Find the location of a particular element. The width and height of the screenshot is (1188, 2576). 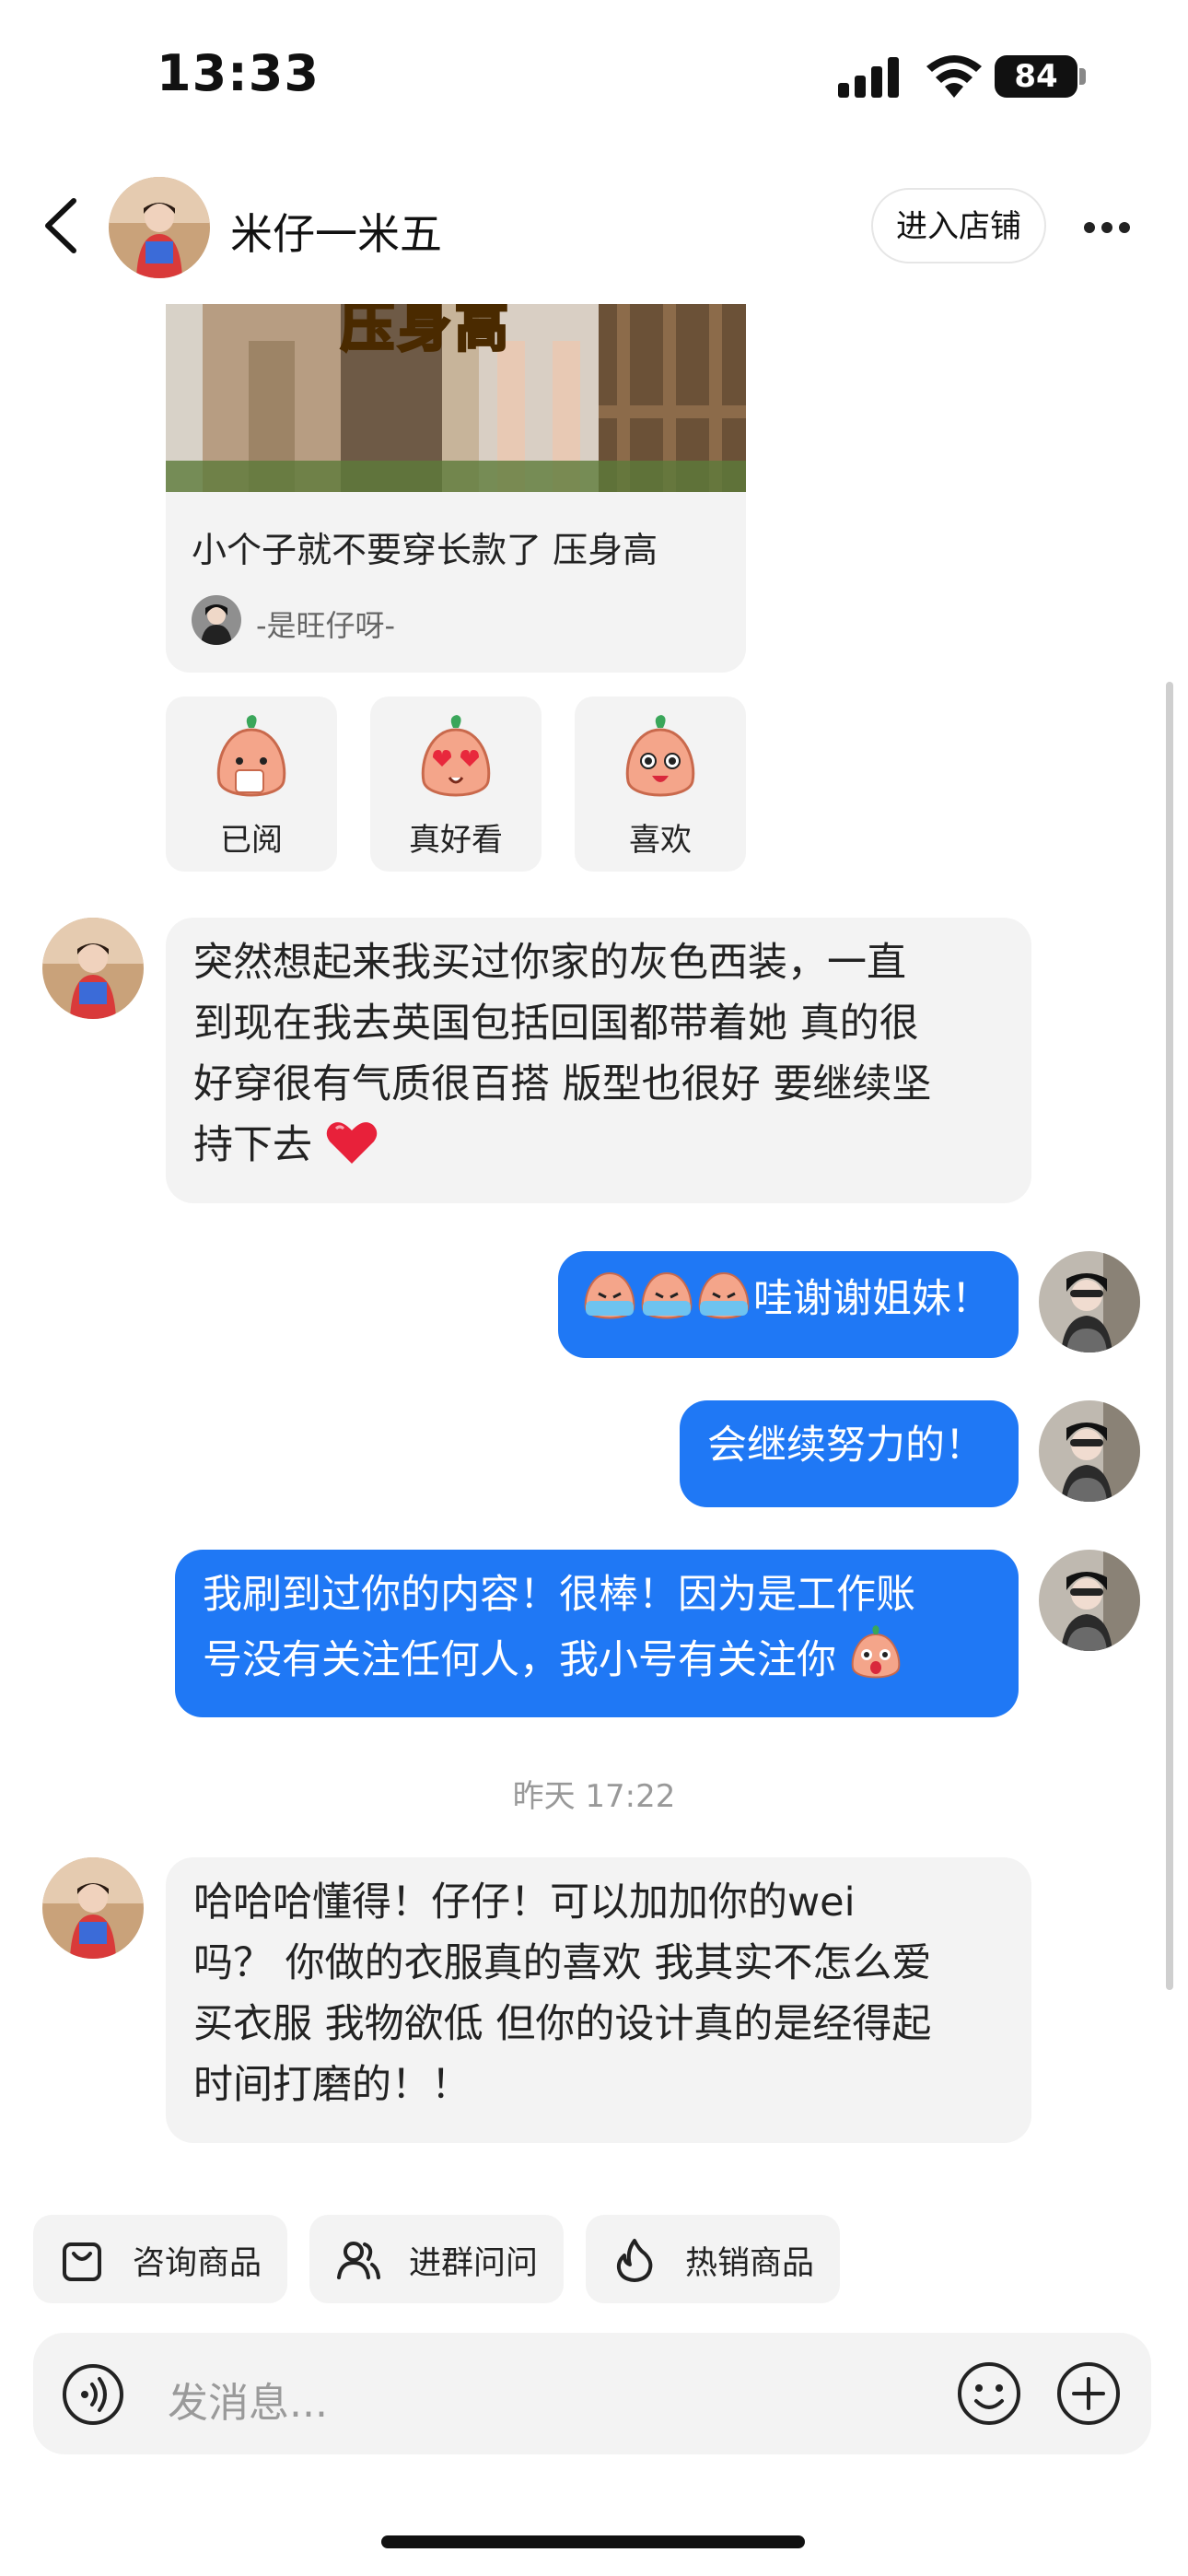

message-line: 我刷到过你的内容！很棒！因为是工作账 is located at coordinates (559, 1595).